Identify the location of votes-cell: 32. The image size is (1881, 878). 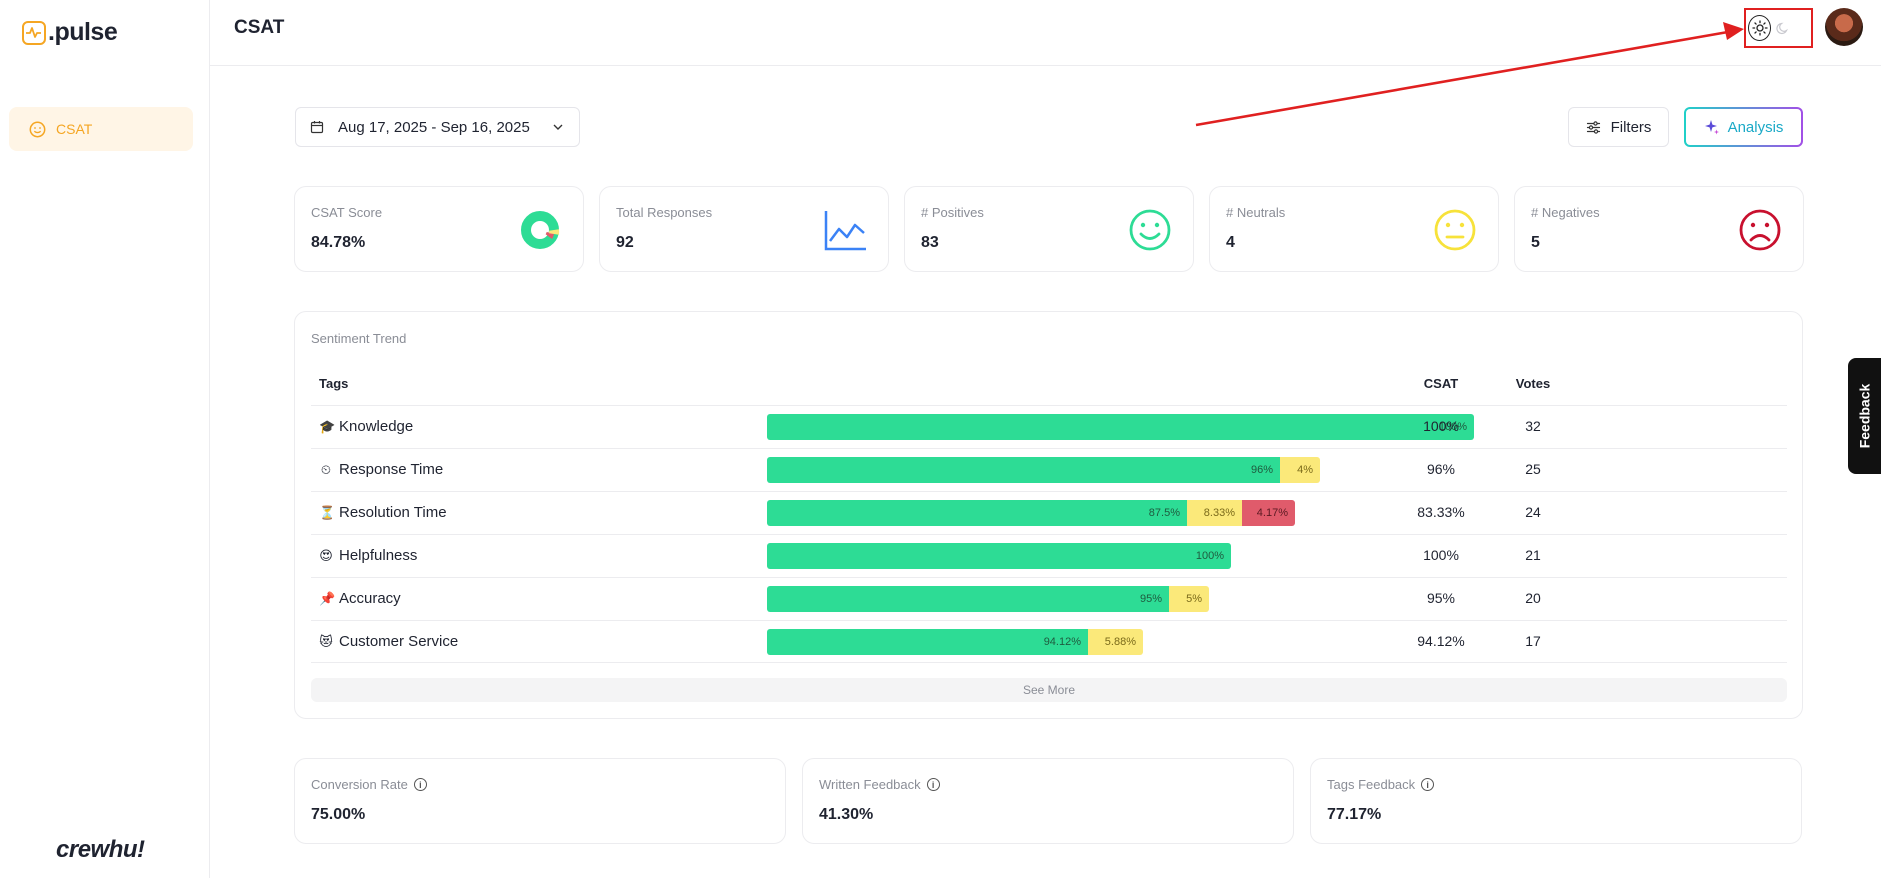
(1533, 426).